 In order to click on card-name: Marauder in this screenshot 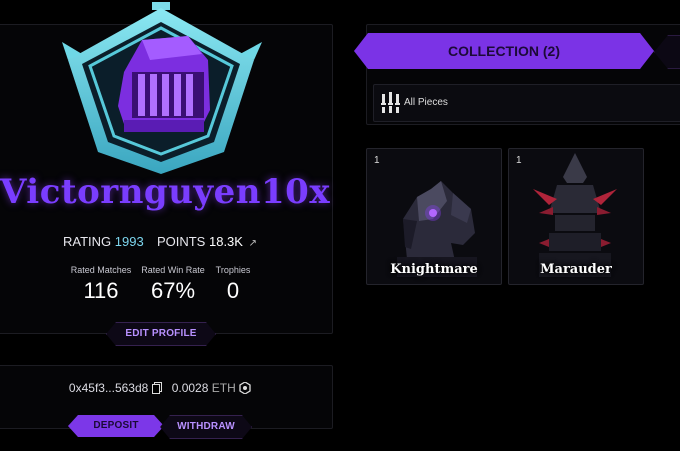, I will do `click(576, 269)`.